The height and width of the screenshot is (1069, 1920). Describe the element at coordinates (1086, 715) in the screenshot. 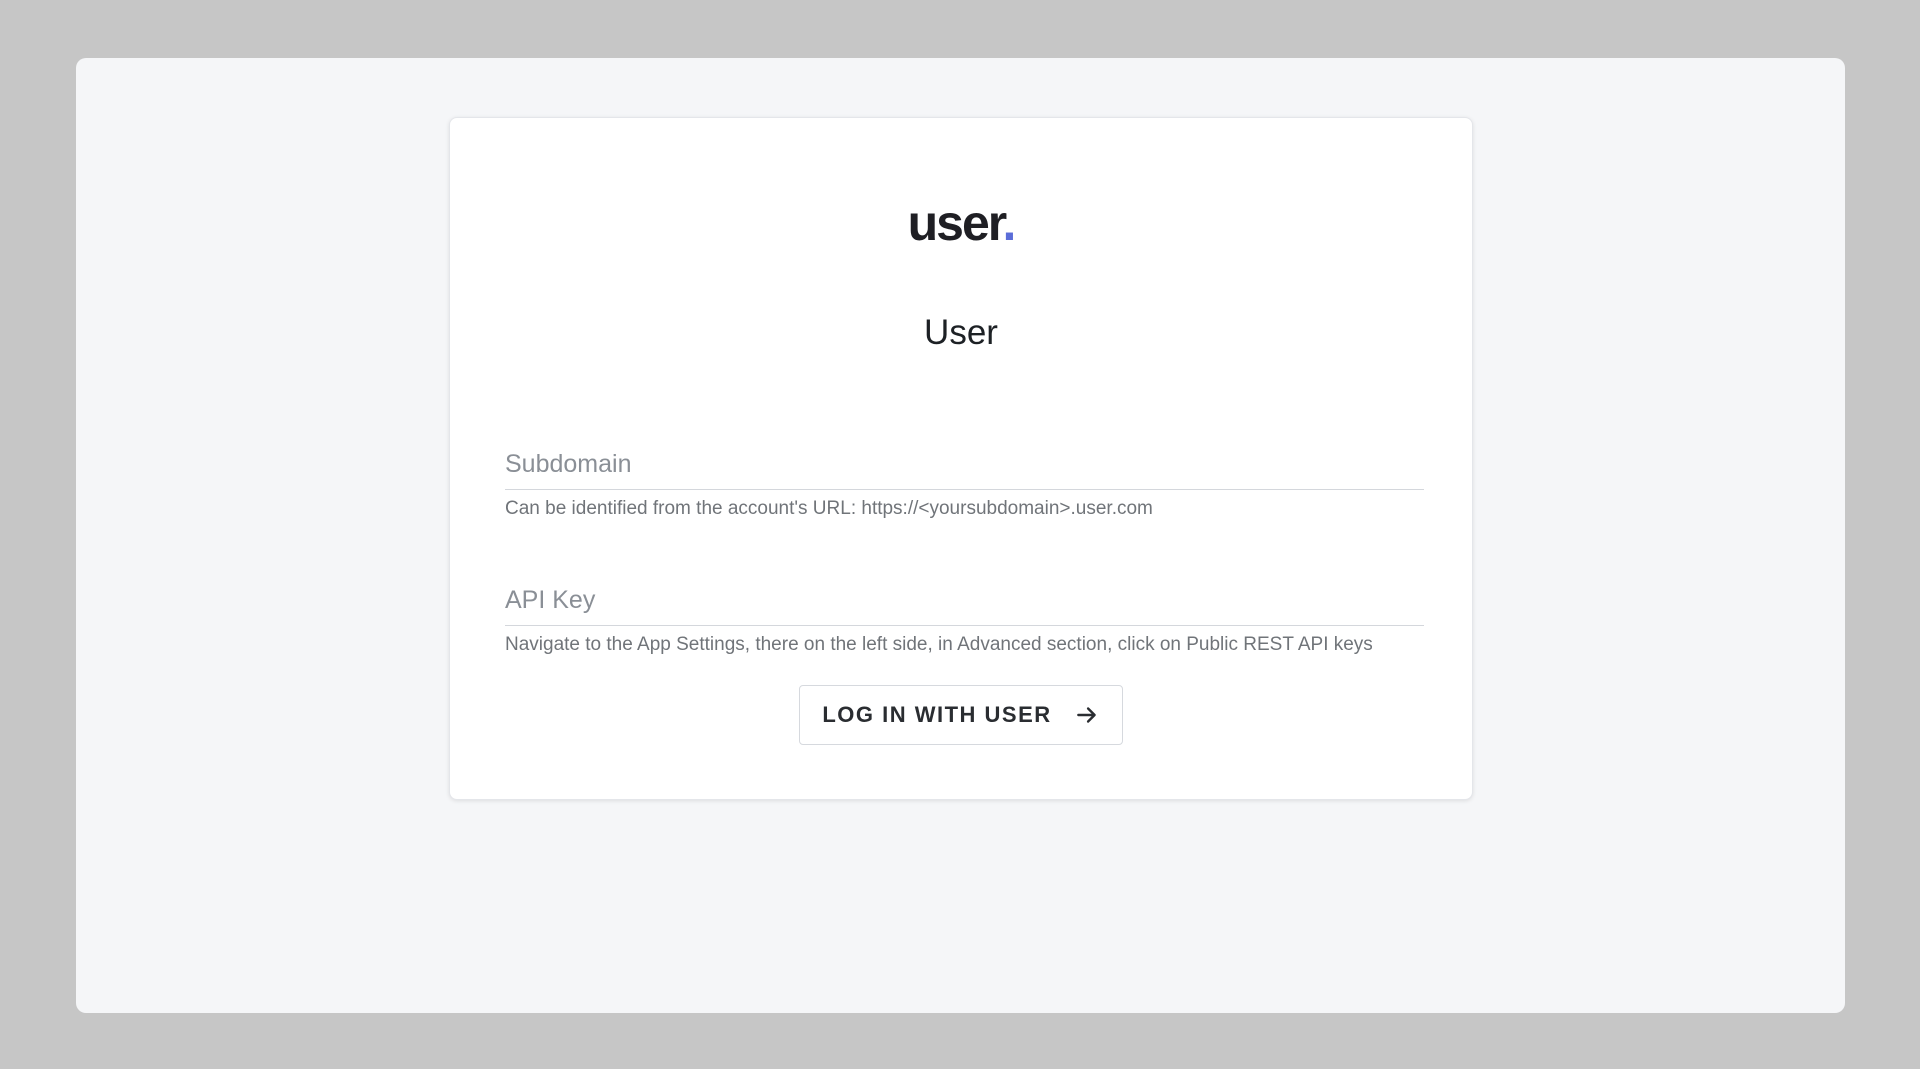

I see `arrow-right-icon` at that location.